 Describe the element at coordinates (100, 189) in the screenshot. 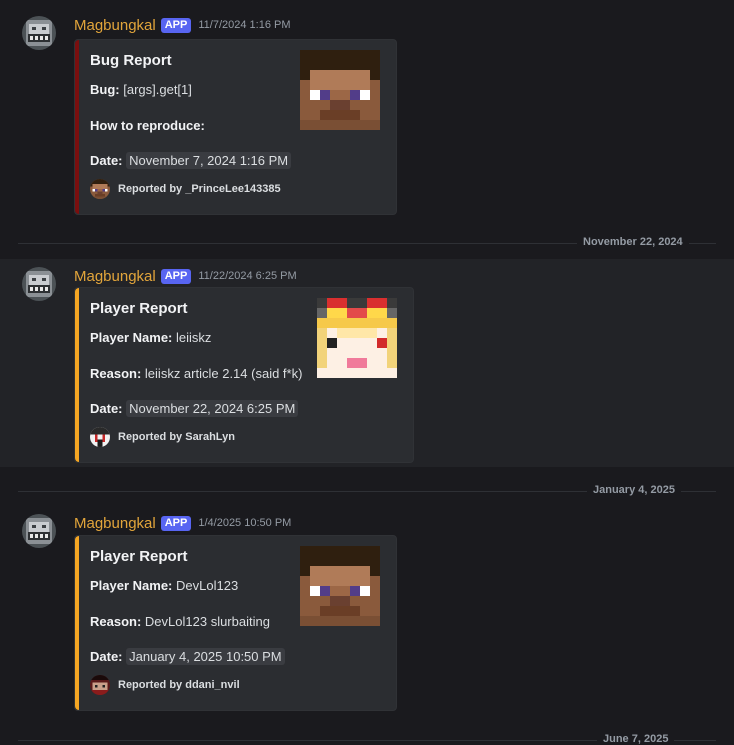

I see `steve-avatar-icon` at that location.